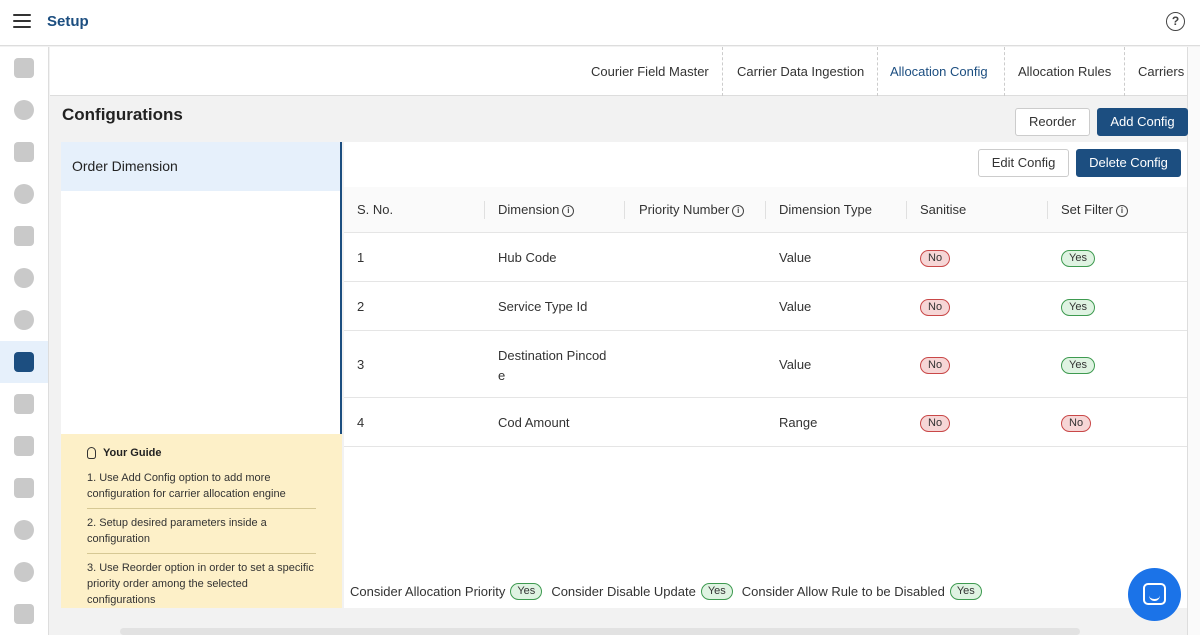  I want to click on reorder-button: Reorder, so click(1052, 122).